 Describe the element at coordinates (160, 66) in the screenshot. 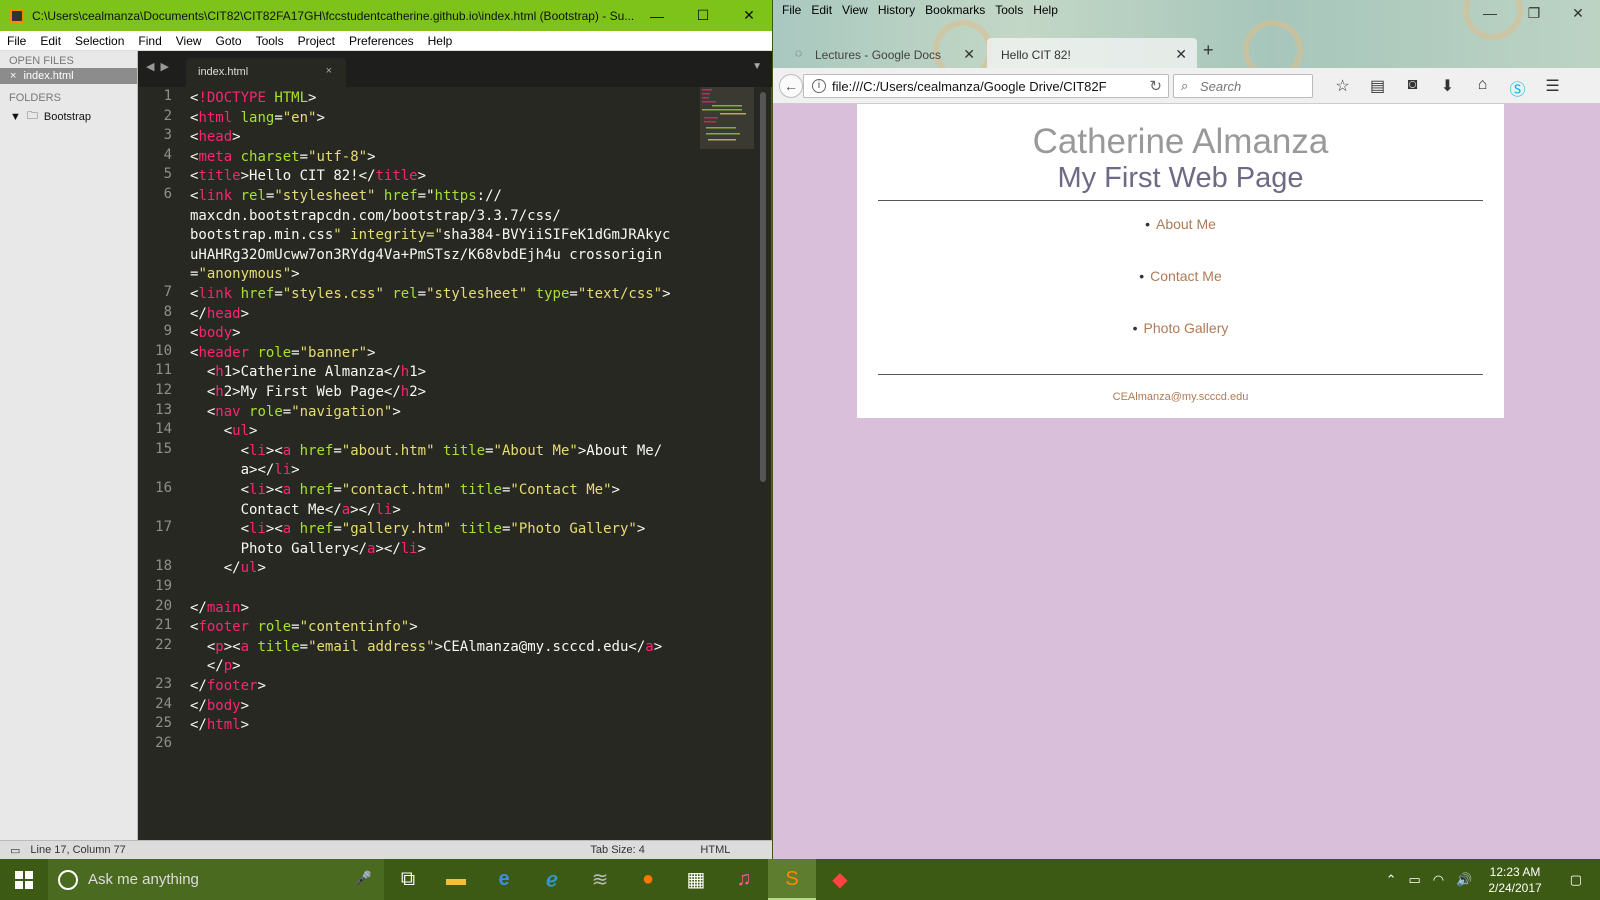

I see `tab-nav-arrows-icon: ◀▶` at that location.